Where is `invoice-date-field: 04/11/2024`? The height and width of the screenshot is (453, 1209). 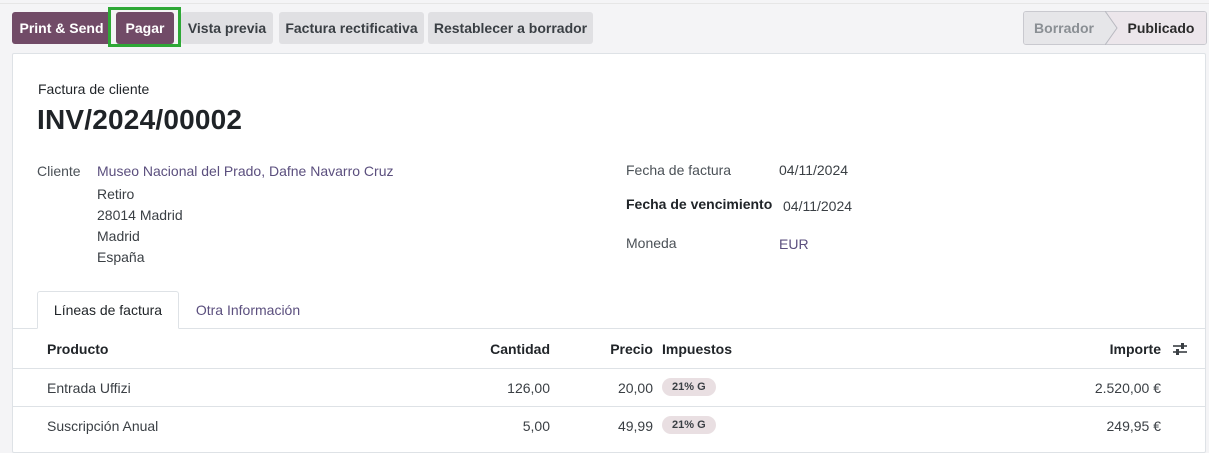 invoice-date-field: 04/11/2024 is located at coordinates (813, 170).